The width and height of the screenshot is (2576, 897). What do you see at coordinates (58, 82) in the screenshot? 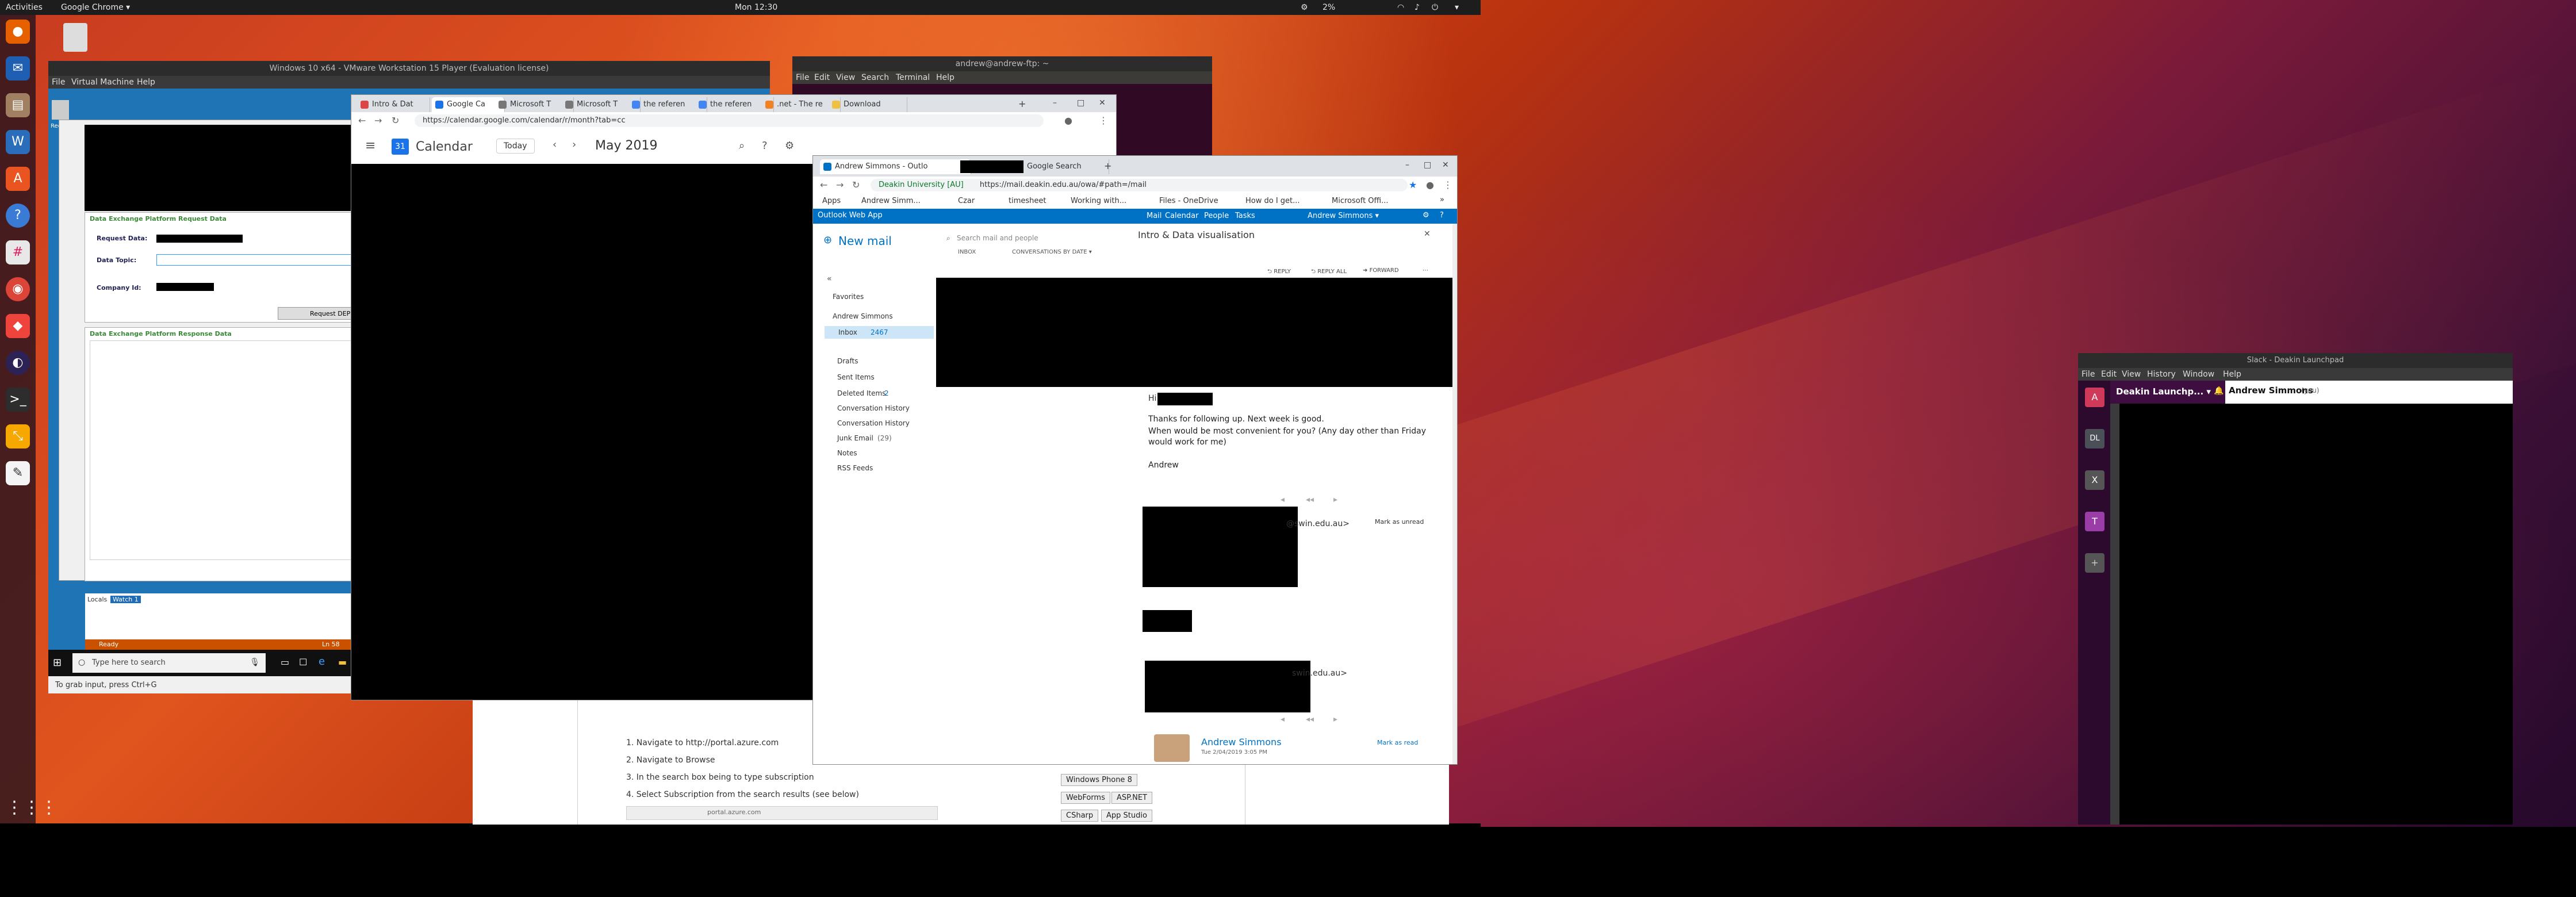
I see `vmware-menu-file: File` at bounding box center [58, 82].